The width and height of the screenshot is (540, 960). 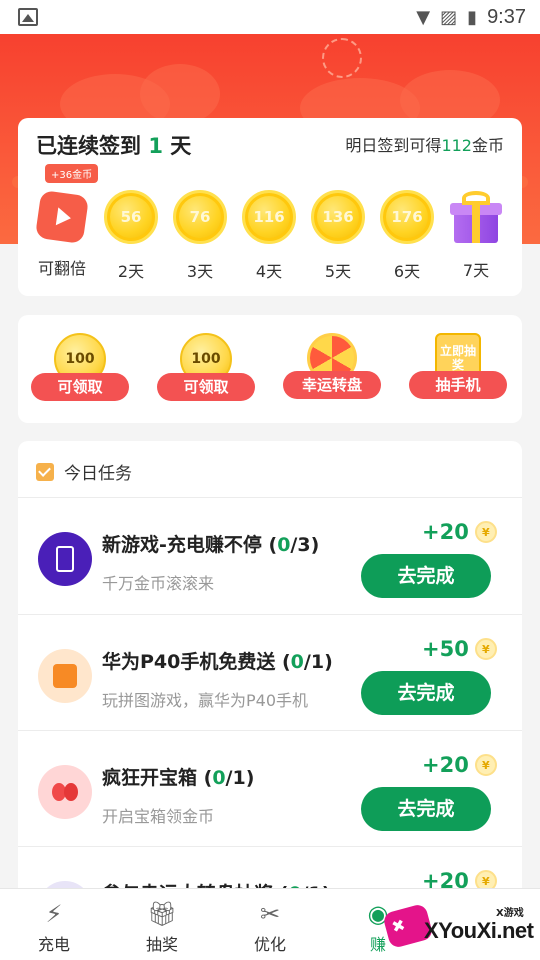 What do you see at coordinates (80, 367) in the screenshot?
I see `reward-claim-1: 100 可领取` at bounding box center [80, 367].